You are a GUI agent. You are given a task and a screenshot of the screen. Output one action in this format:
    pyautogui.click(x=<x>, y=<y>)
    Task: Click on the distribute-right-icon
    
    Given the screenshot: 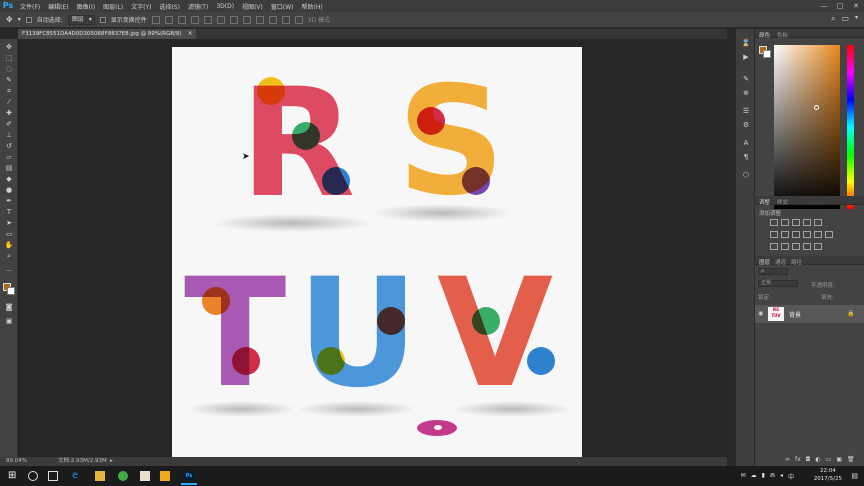 What is the action you would take?
    pyautogui.click(x=298, y=19)
    